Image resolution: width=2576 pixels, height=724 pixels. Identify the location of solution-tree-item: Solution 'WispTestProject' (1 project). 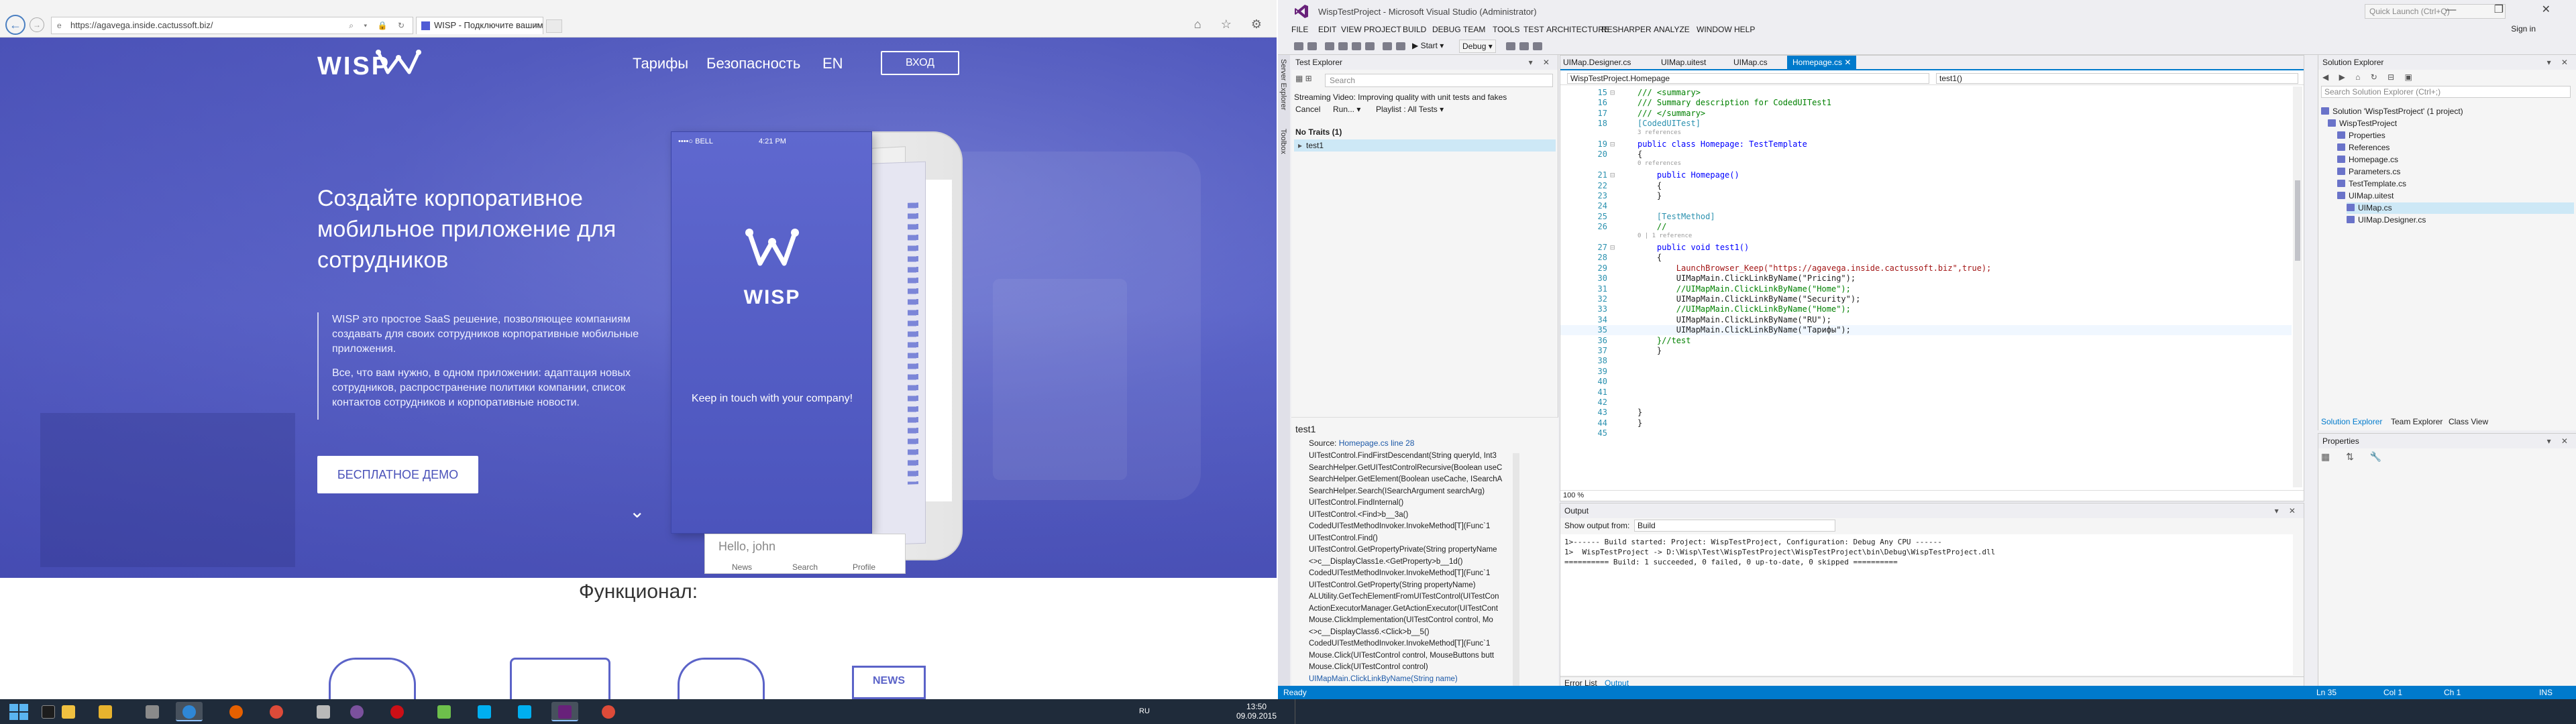
(2392, 112).